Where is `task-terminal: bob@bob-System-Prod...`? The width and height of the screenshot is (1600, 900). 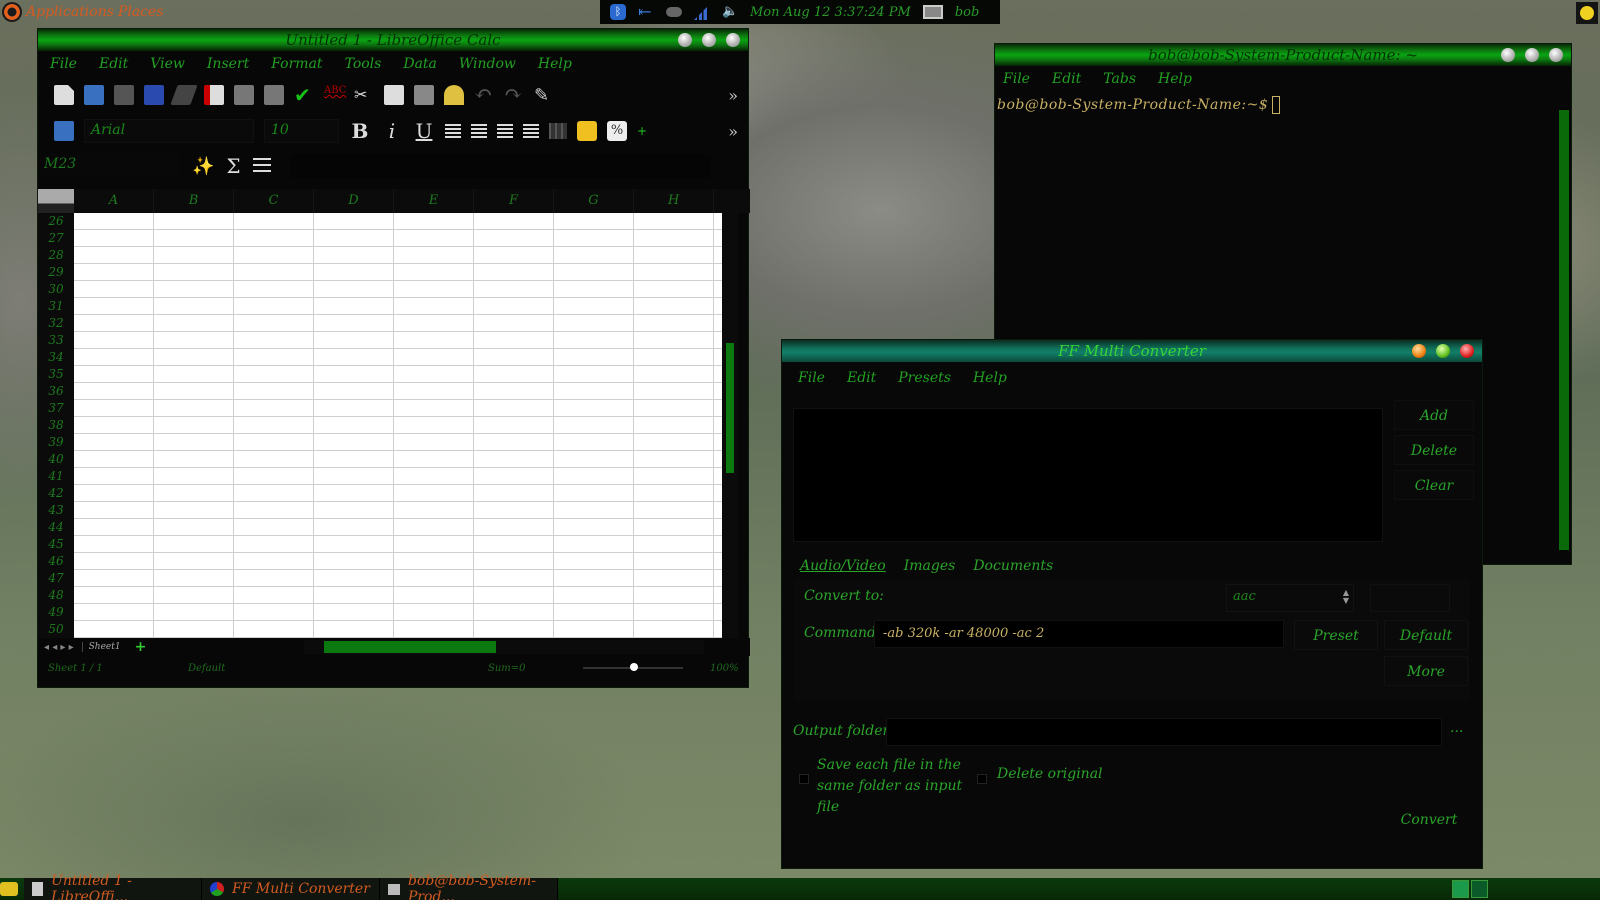 task-terminal: bob@bob-System-Prod... is located at coordinates (469, 886).